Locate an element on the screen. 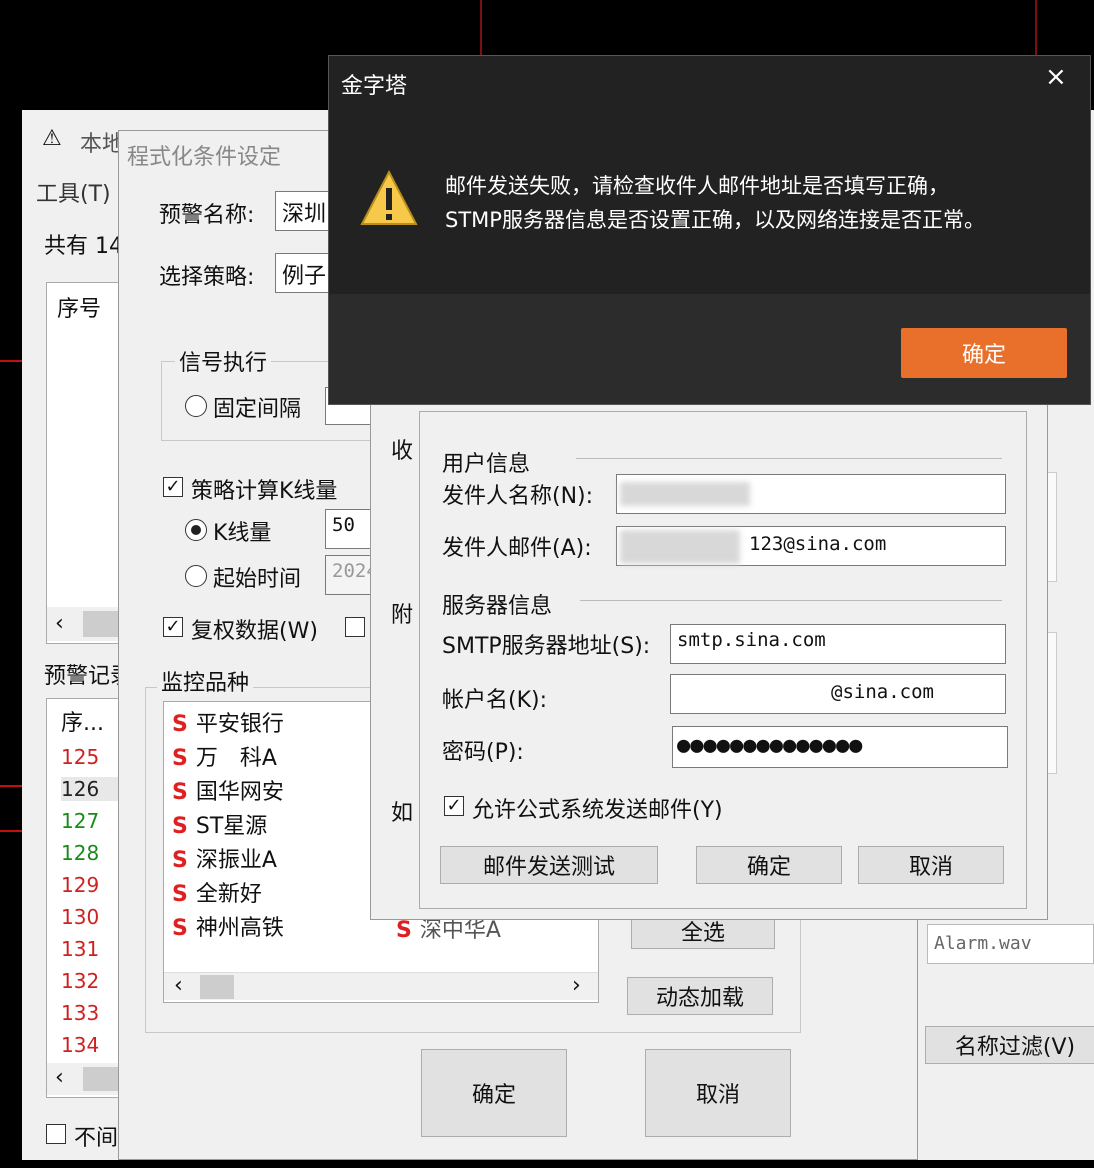  adjust-data-checkbox: ✓ is located at coordinates (173, 627).